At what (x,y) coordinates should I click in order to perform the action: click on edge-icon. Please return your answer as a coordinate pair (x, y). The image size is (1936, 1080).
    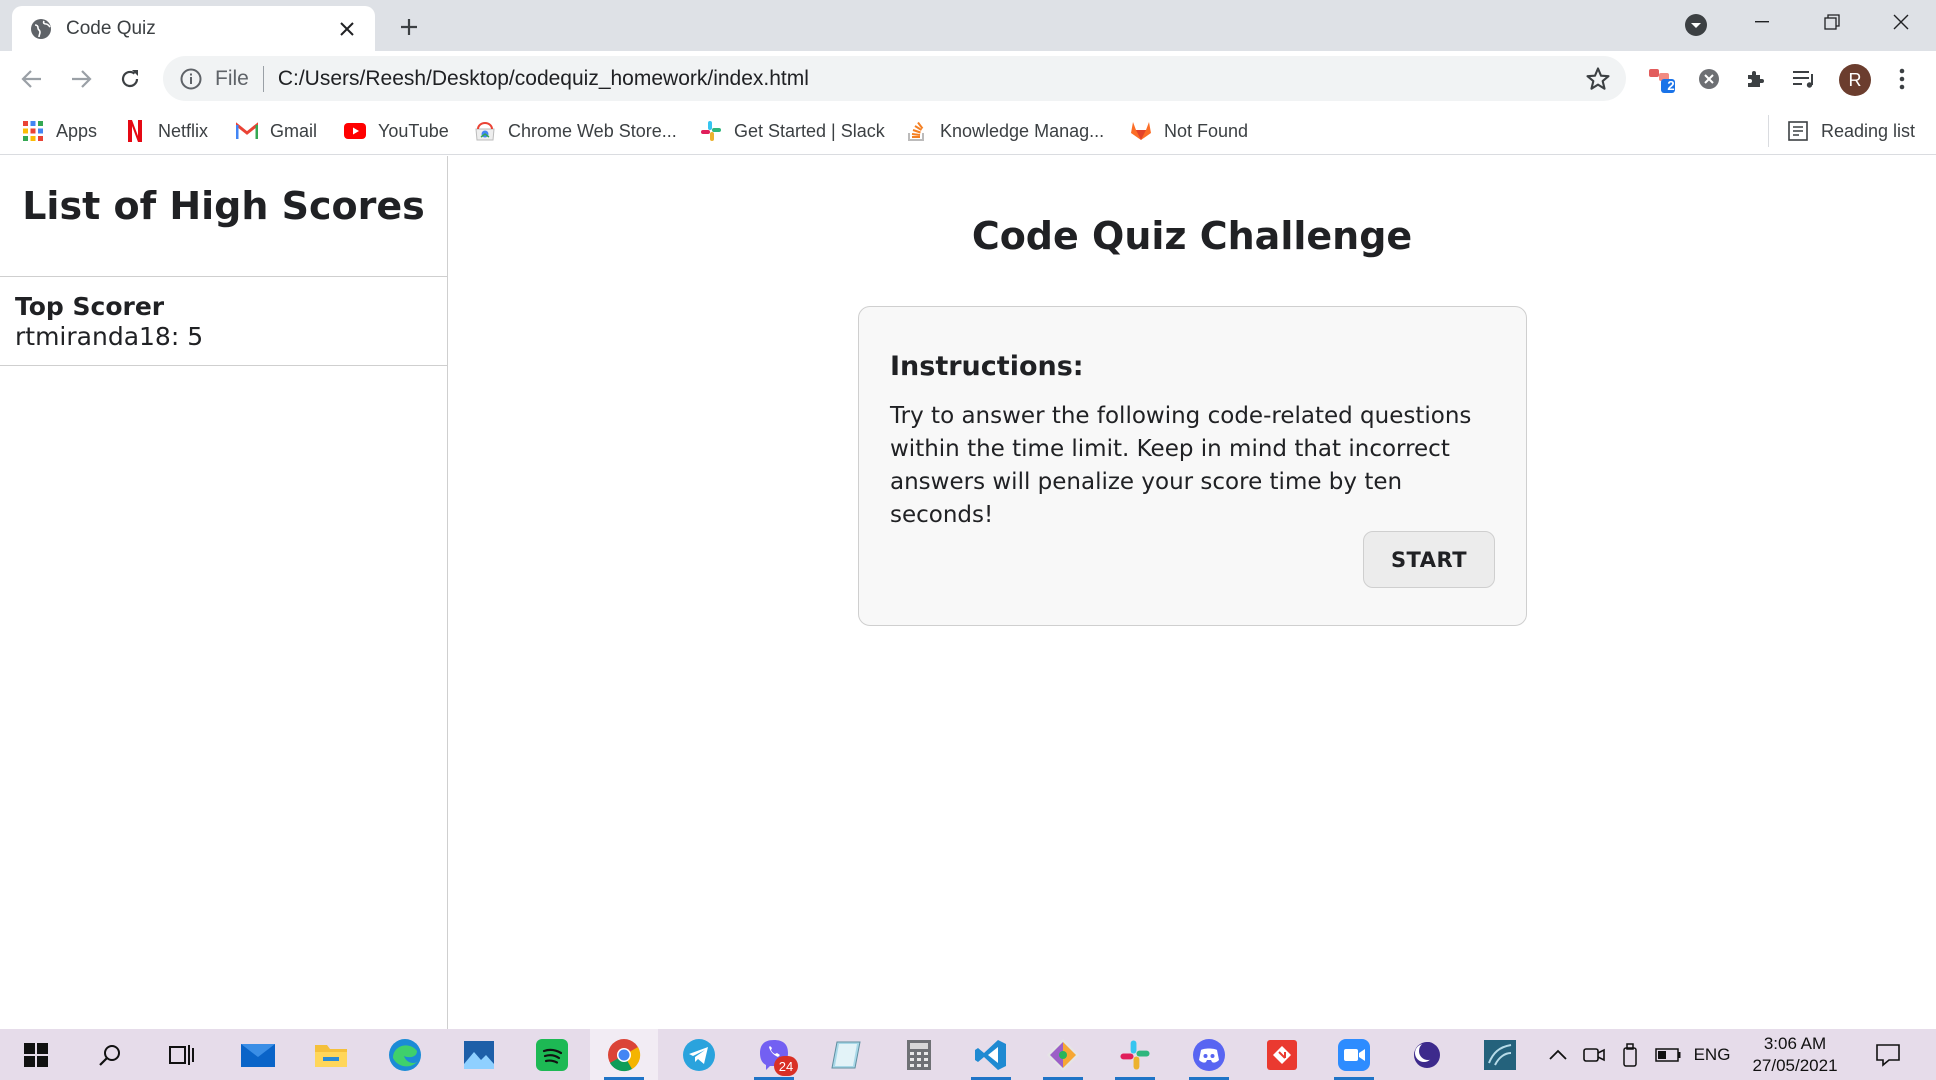
    Looking at the image, I should click on (405, 1055).